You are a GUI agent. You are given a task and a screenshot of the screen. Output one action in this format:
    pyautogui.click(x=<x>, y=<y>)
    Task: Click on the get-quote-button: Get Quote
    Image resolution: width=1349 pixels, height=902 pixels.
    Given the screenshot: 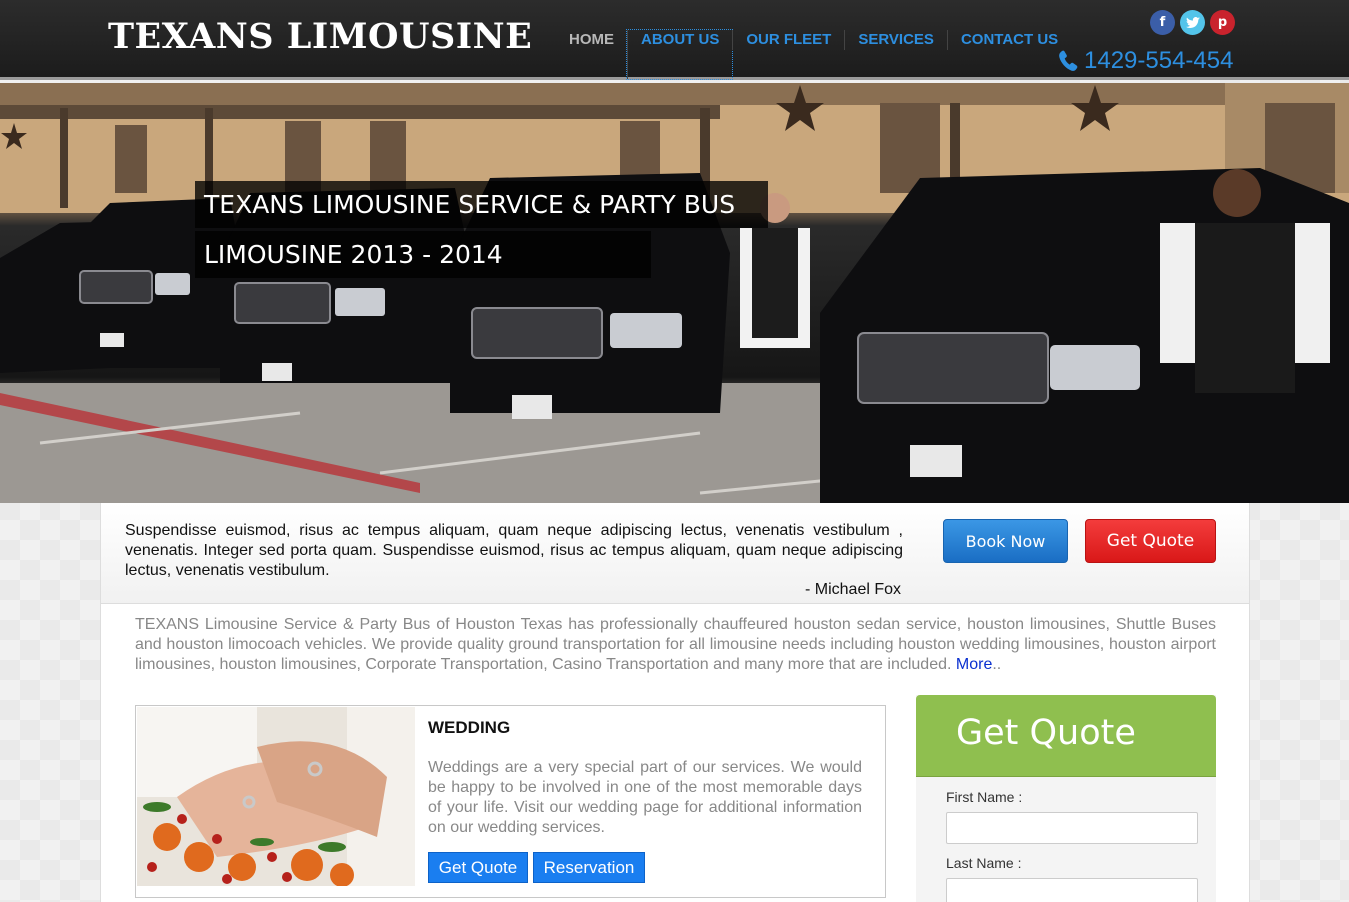 What is the action you would take?
    pyautogui.click(x=1150, y=541)
    